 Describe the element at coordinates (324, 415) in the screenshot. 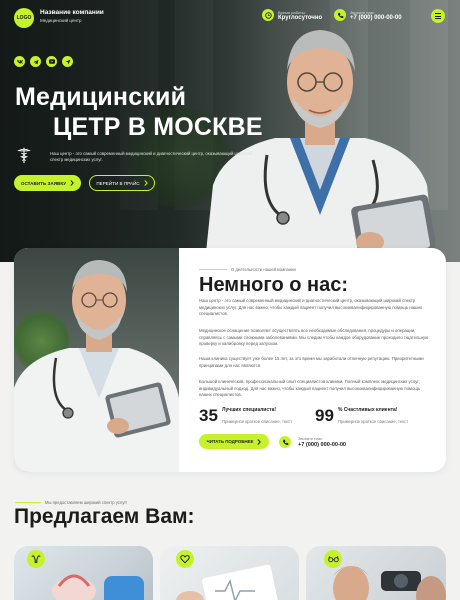

I see `stat-number: 99` at that location.